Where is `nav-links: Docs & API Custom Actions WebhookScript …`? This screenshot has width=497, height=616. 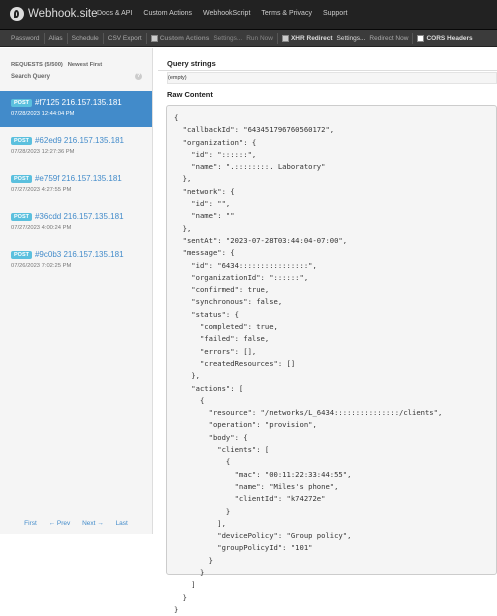 nav-links: Docs & API Custom Actions WebhookScript … is located at coordinates (222, 13).